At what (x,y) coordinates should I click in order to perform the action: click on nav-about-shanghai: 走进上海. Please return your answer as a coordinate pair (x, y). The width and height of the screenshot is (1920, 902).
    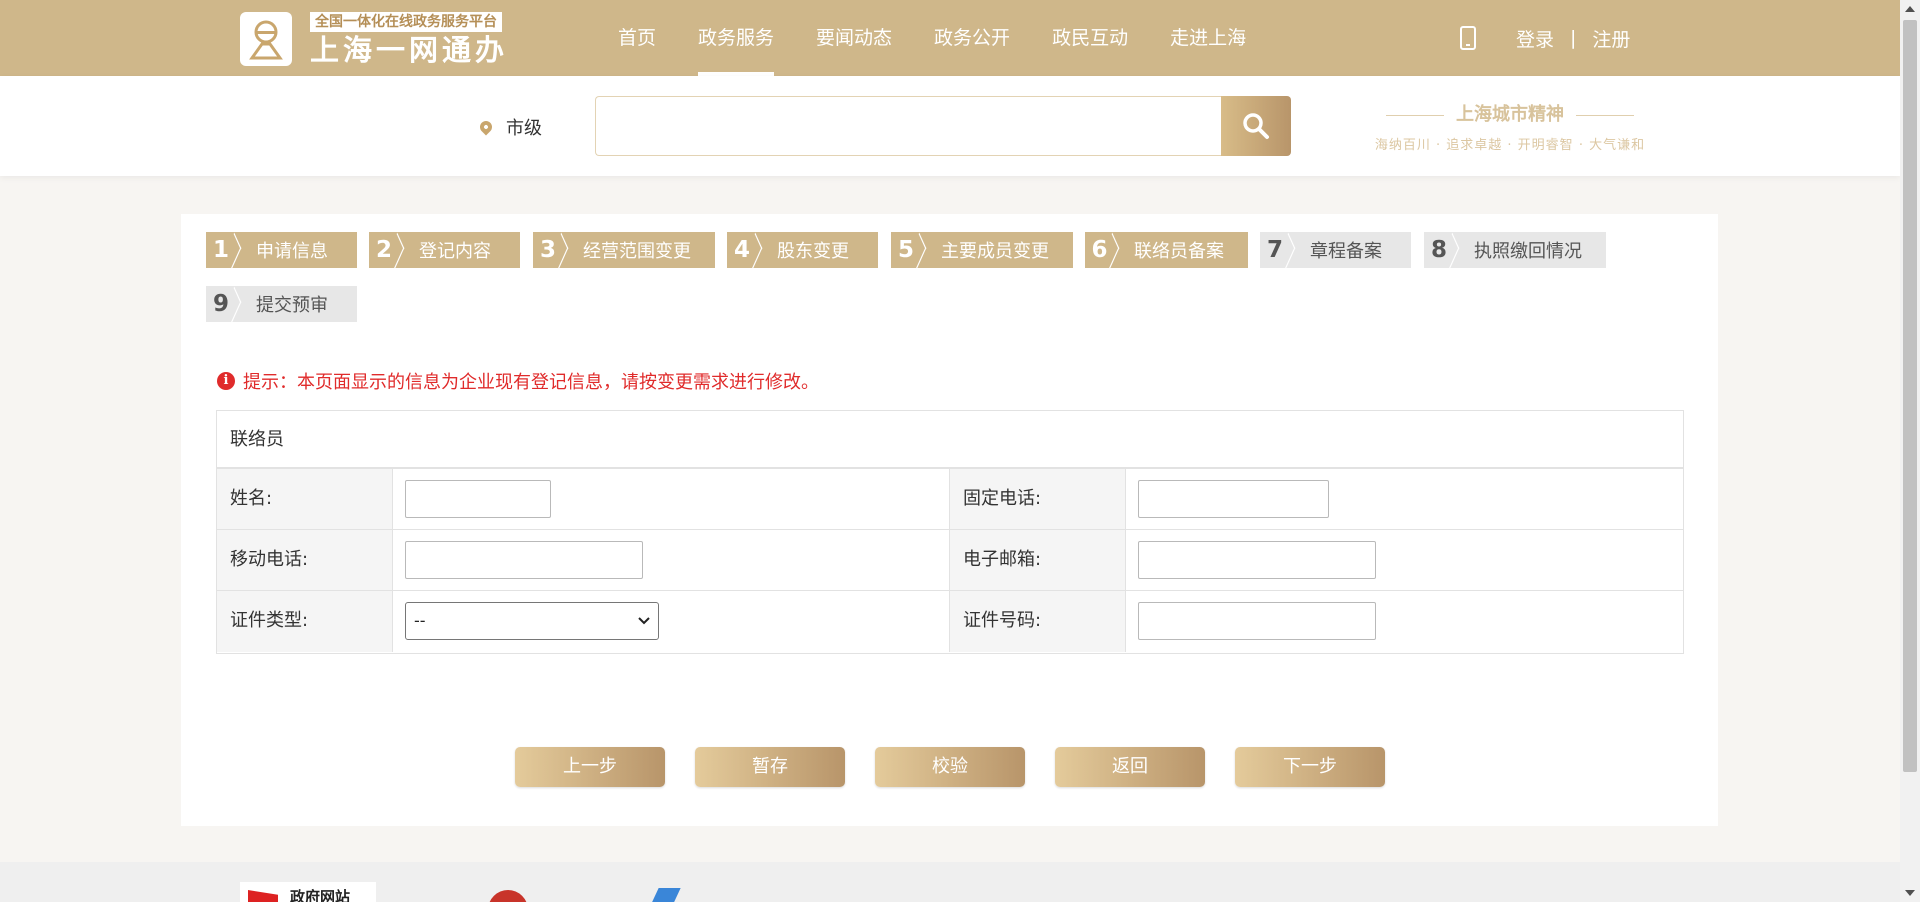
    Looking at the image, I should click on (1208, 38).